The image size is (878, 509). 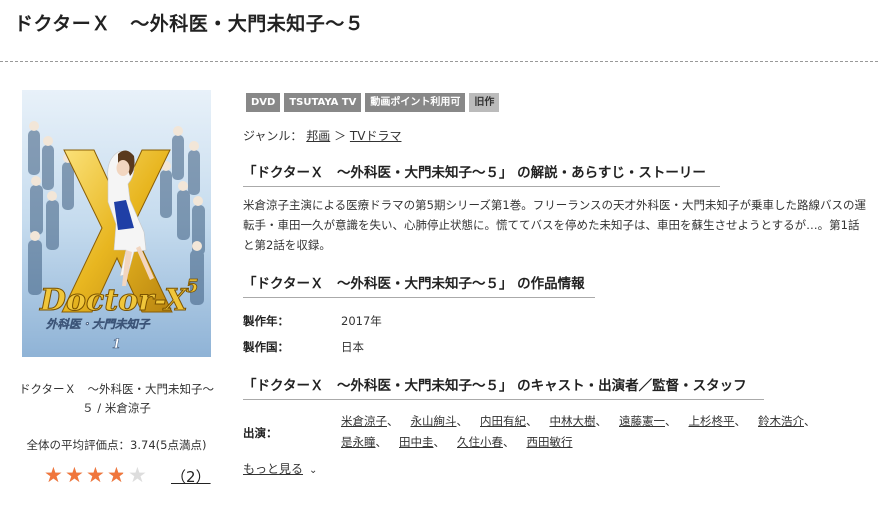 What do you see at coordinates (98, 324) in the screenshot?
I see `cover-logo-subtitle: 外科医・大門未知子` at bounding box center [98, 324].